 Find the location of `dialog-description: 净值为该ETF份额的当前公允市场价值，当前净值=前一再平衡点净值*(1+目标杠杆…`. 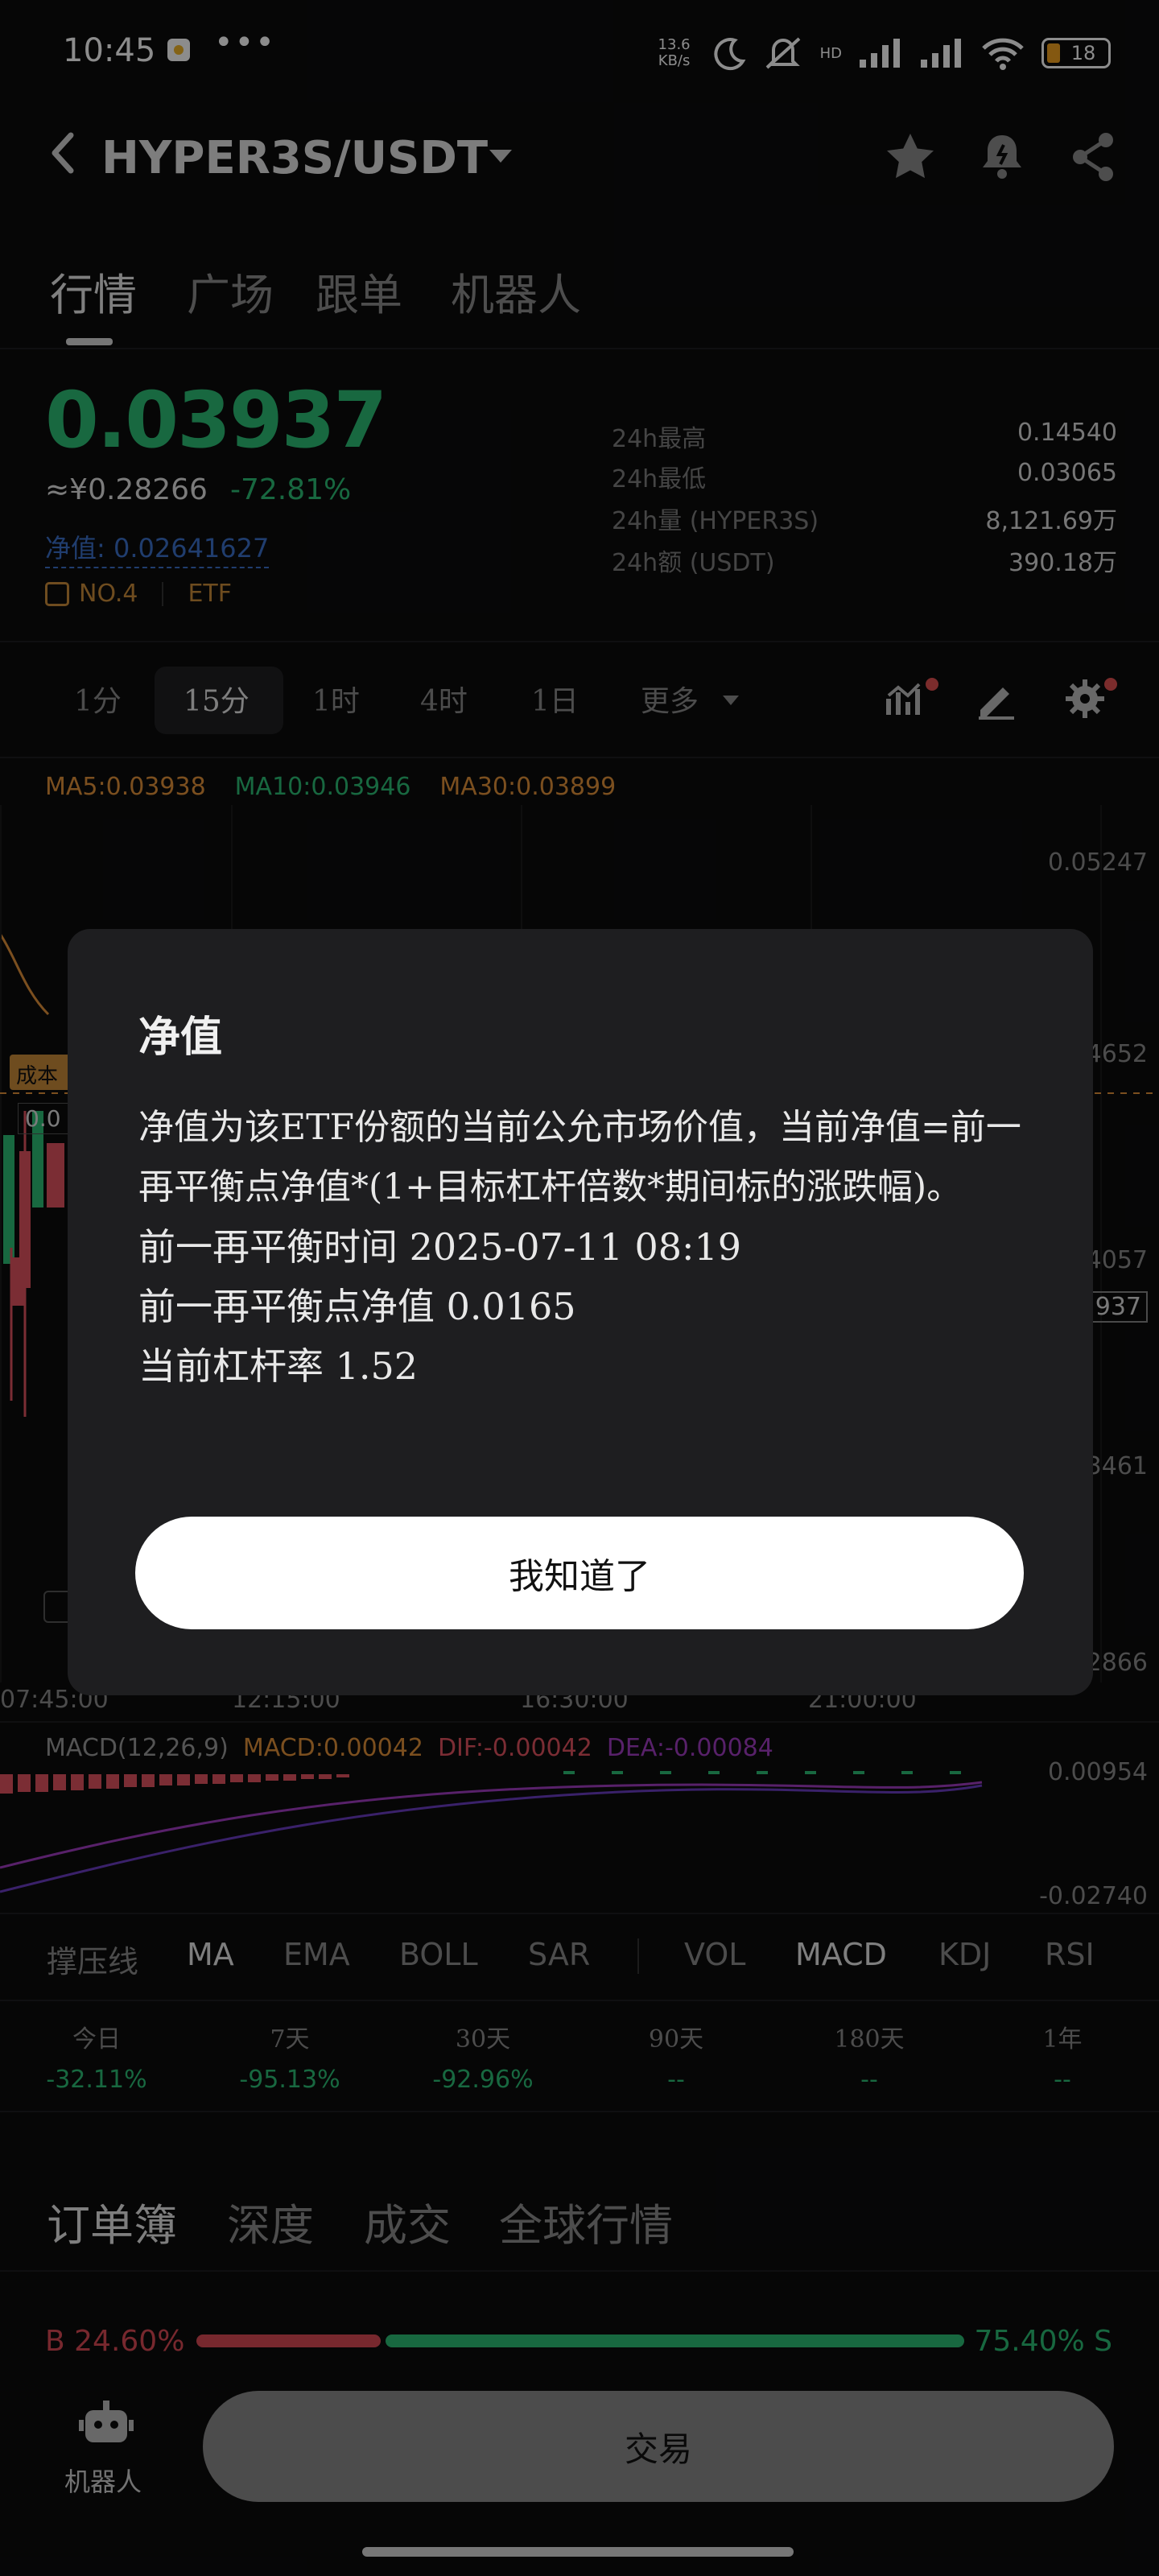

dialog-description: 净值为该ETF份额的当前公允市场价值，当前净值=前一再平衡点净值*(1+目标杠杆… is located at coordinates (579, 1157).